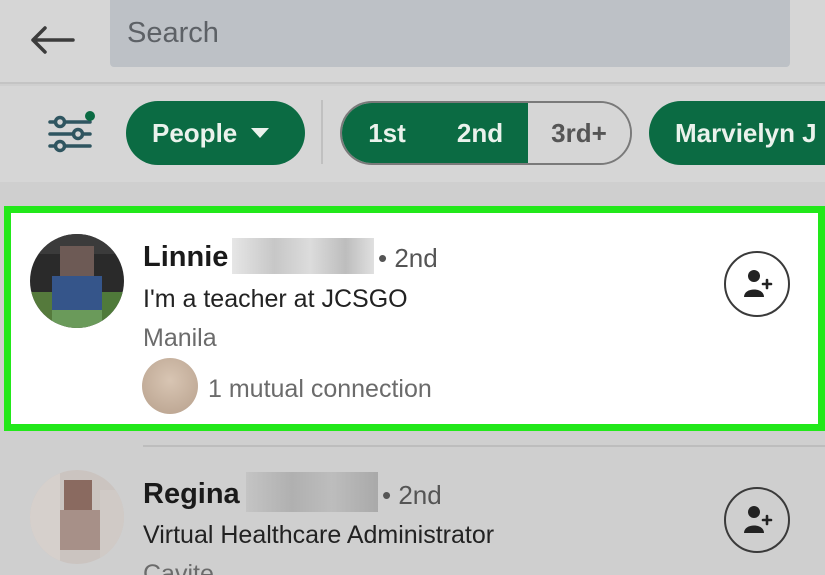 The width and height of the screenshot is (825, 575). What do you see at coordinates (412, 194) in the screenshot?
I see `list-gap` at bounding box center [412, 194].